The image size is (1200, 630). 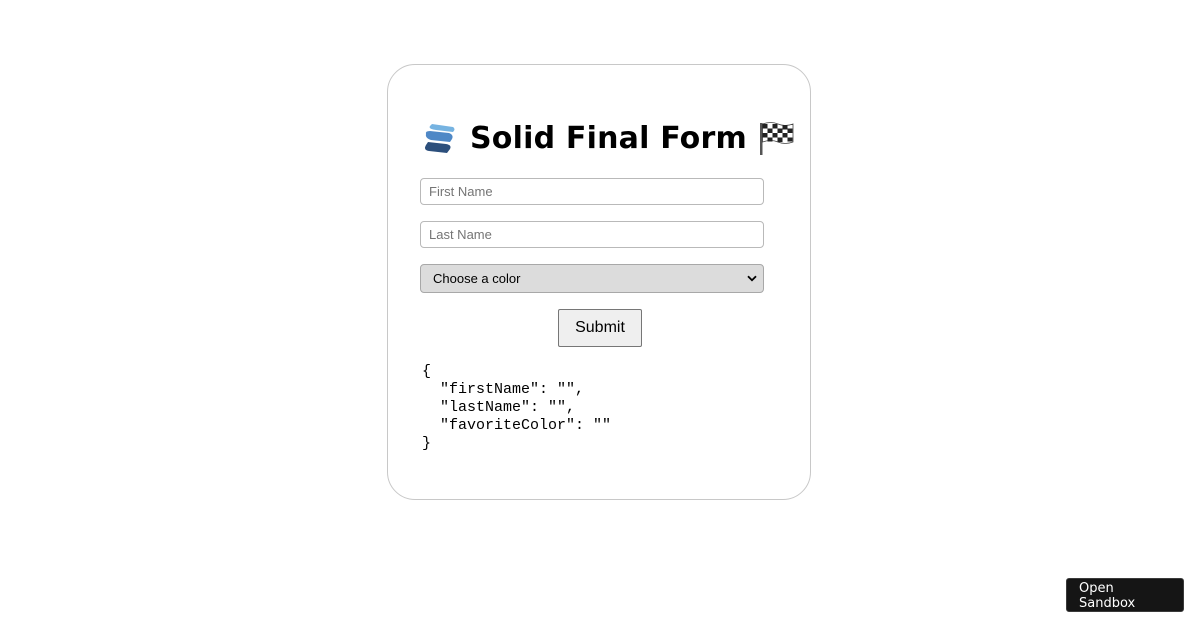 What do you see at coordinates (592, 234) in the screenshot?
I see `last-name-input` at bounding box center [592, 234].